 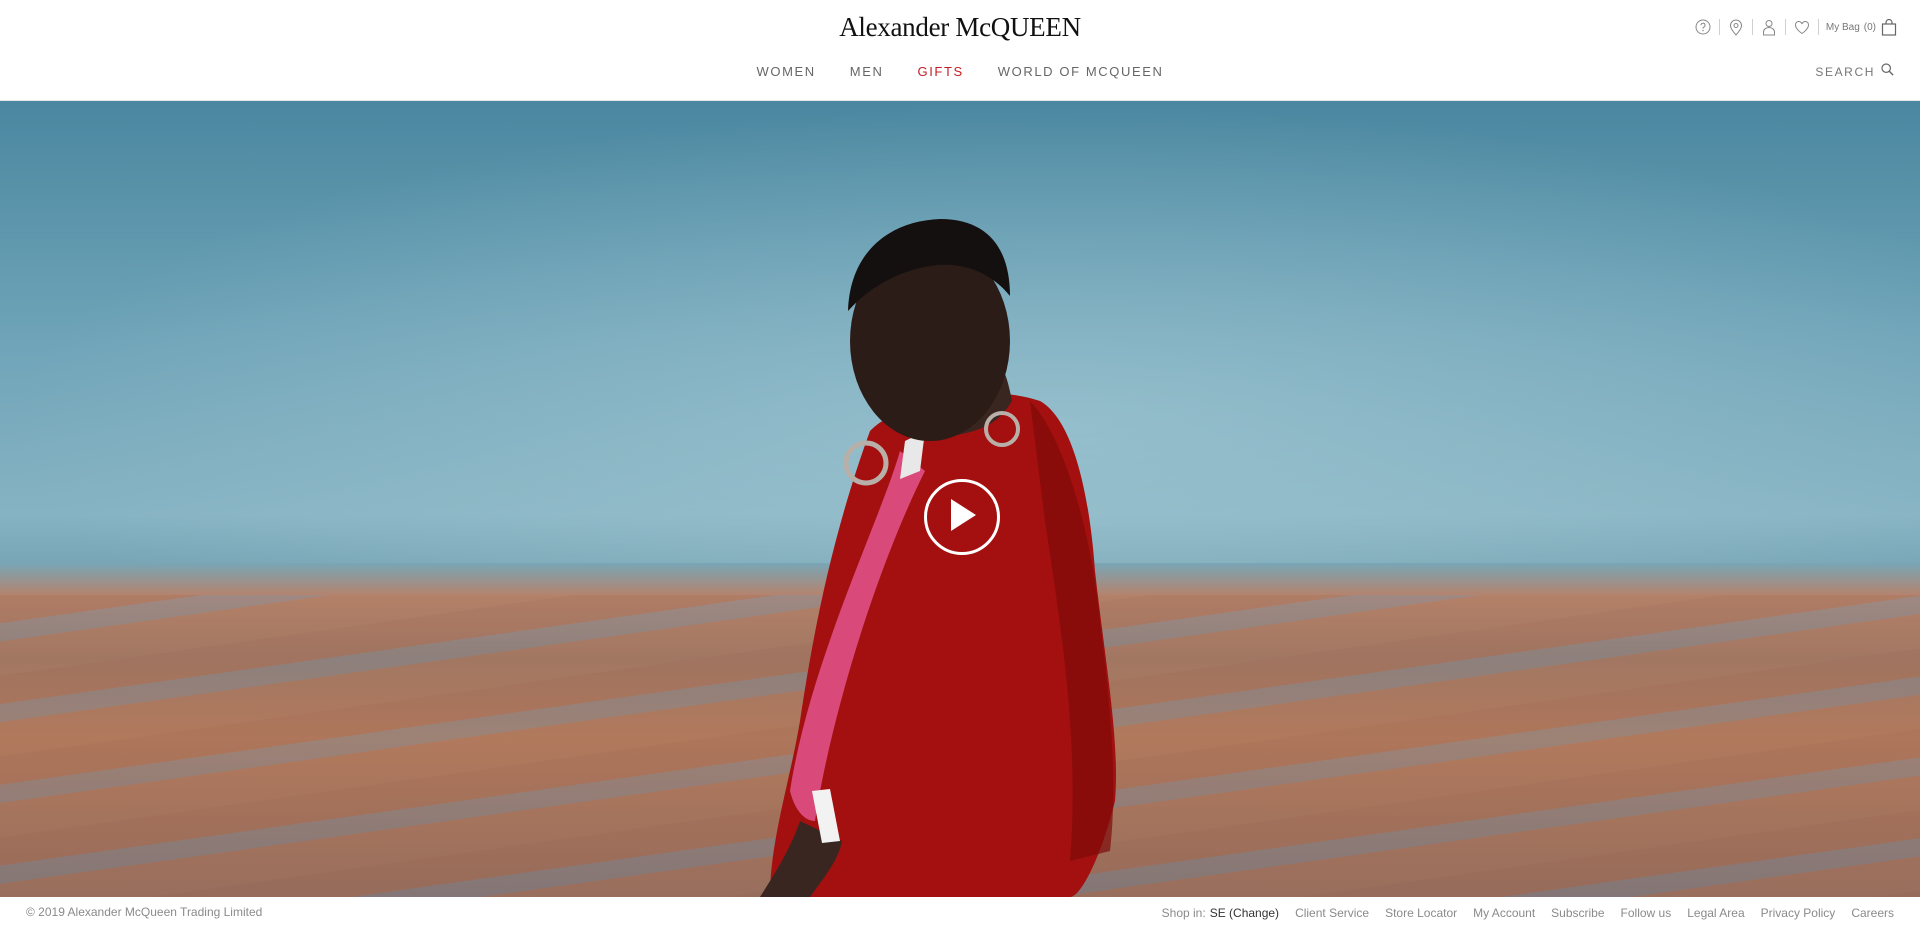 I want to click on help-icon, so click(x=1703, y=27).